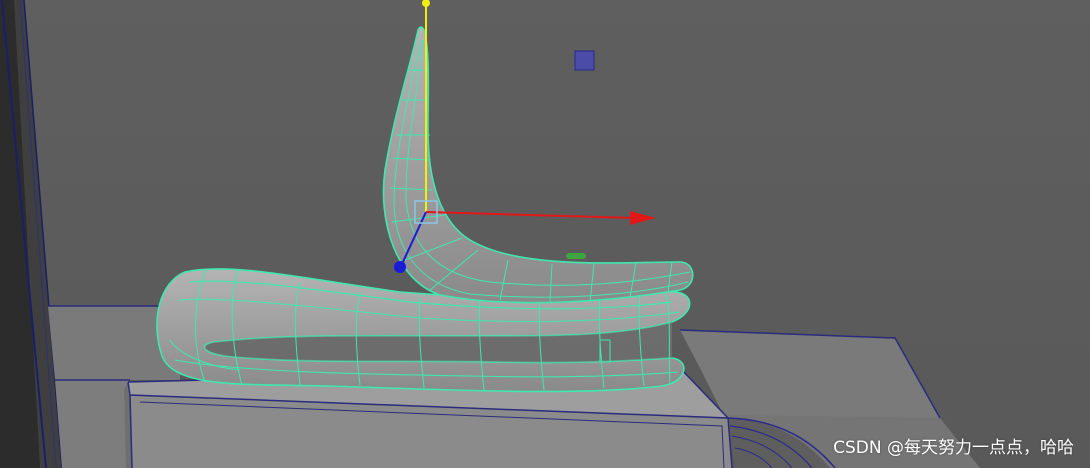  What do you see at coordinates (953, 448) in the screenshot?
I see `csdn-watermark: CSDN @每天努力一点点，哈哈` at bounding box center [953, 448].